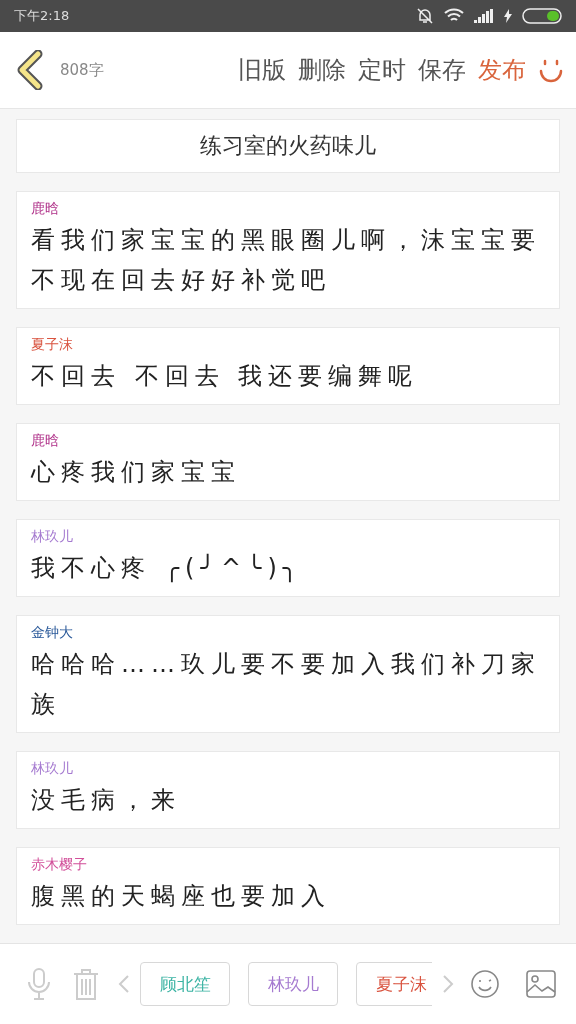 The image size is (576, 1024). What do you see at coordinates (425, 16) in the screenshot?
I see `muted-bell-icon` at bounding box center [425, 16].